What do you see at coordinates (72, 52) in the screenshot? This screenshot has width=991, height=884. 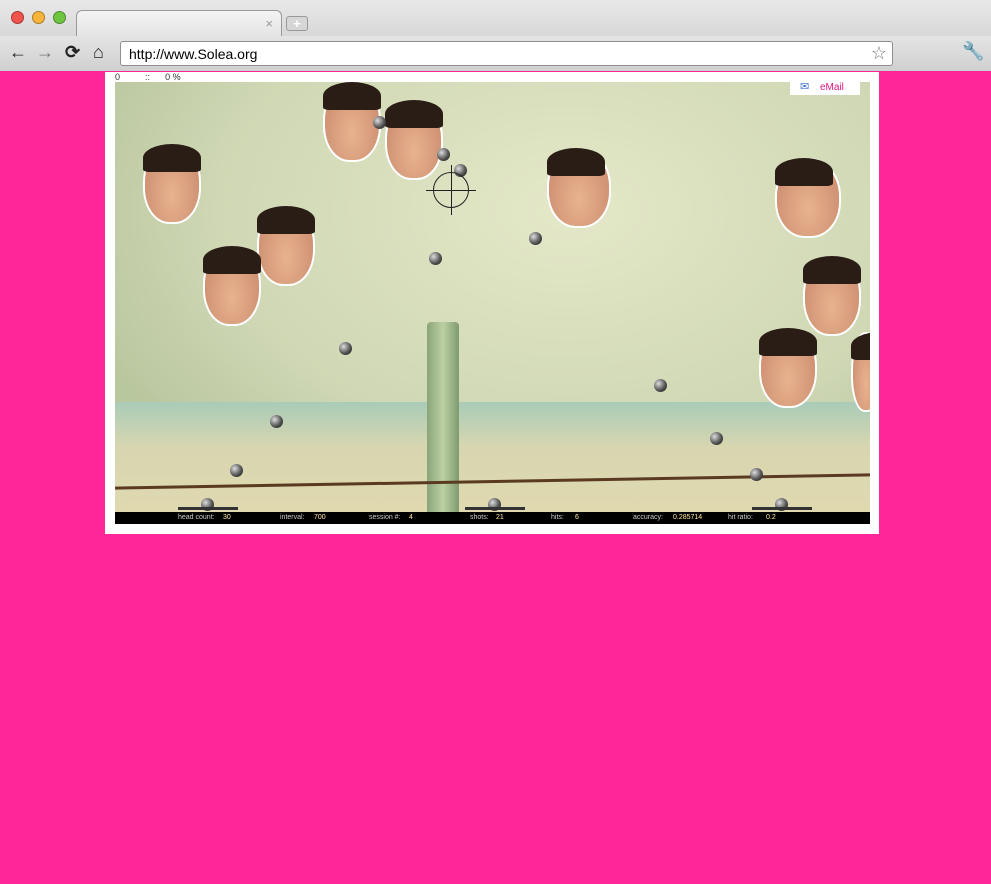 I see `reload-icon: ⟳` at bounding box center [72, 52].